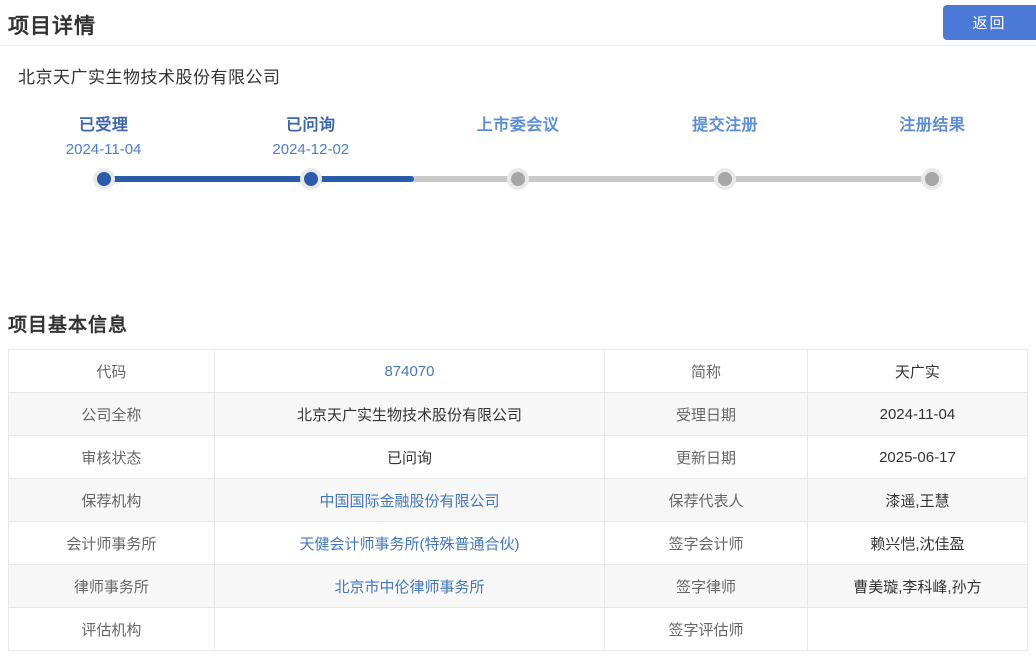  What do you see at coordinates (68, 325) in the screenshot?
I see `section-title: 项目基本信息` at bounding box center [68, 325].